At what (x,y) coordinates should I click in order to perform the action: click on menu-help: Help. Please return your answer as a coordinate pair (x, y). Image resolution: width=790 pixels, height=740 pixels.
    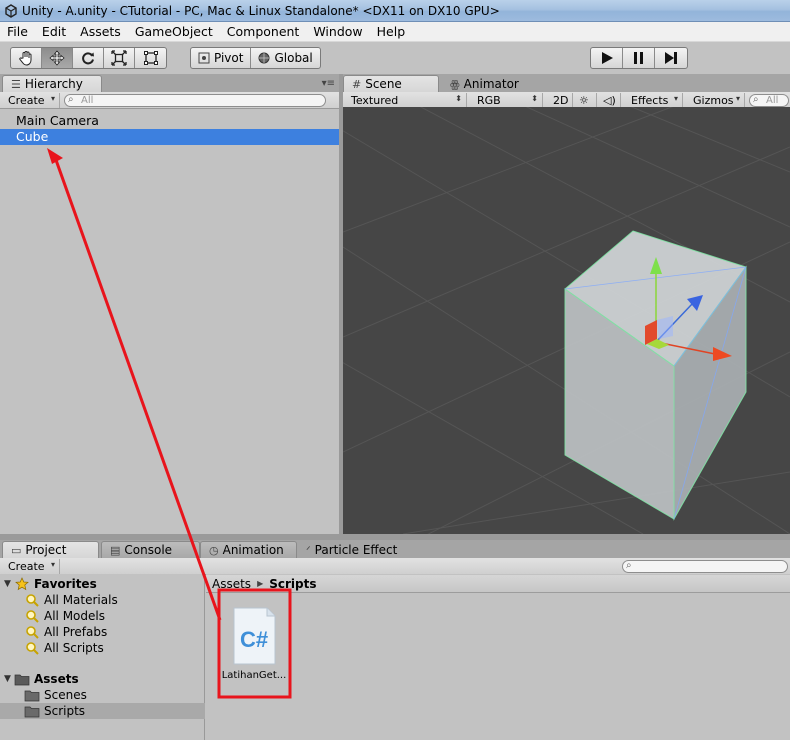
    Looking at the image, I should click on (391, 31).